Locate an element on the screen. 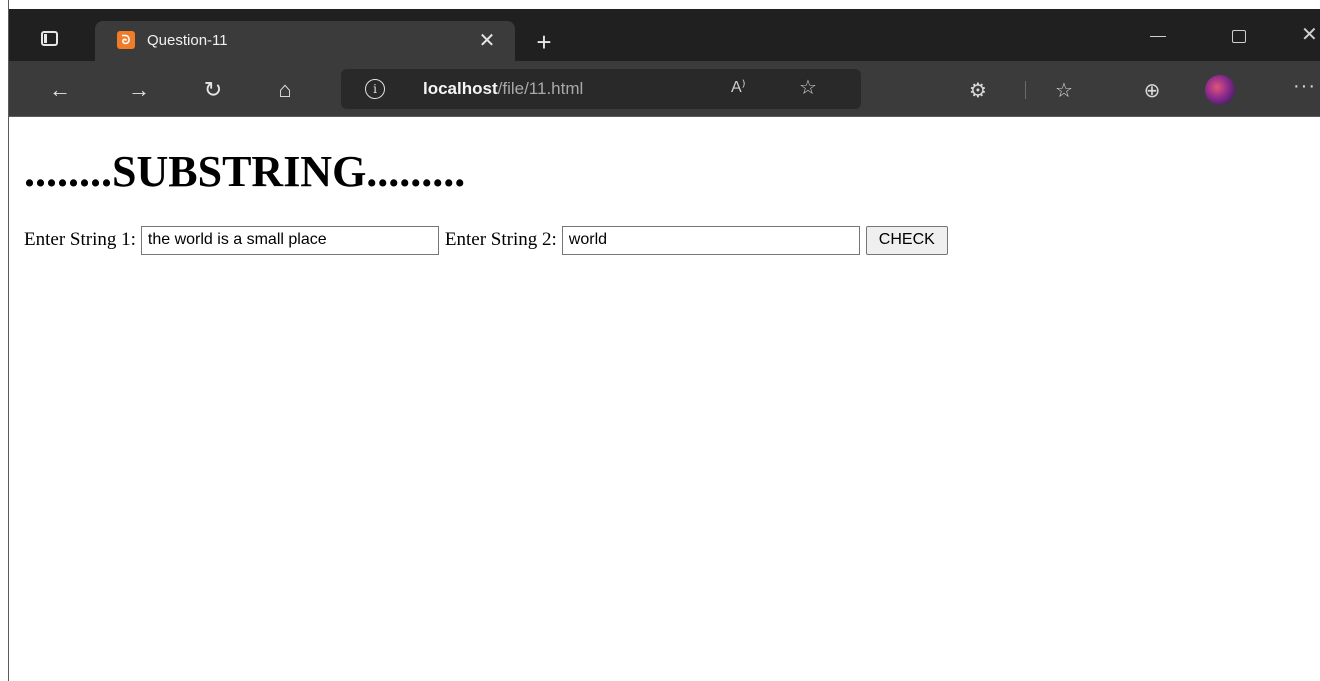 The width and height of the screenshot is (1320, 681). info-icon: i is located at coordinates (375, 89).